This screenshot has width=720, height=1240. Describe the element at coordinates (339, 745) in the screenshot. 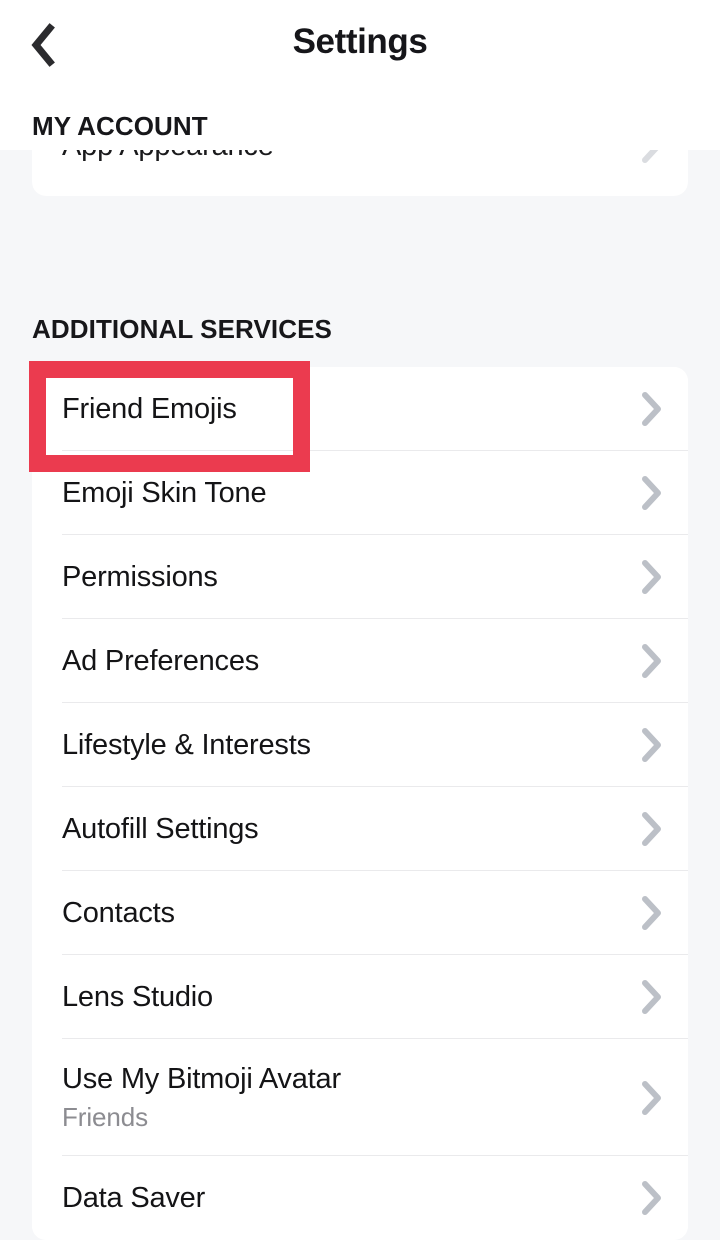

I see `row-text-group: Lifestyle & Interests` at that location.